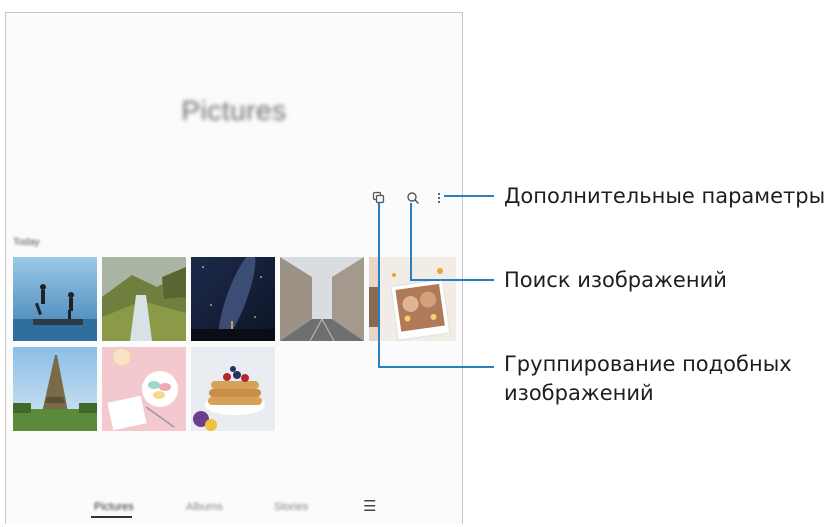  Describe the element at coordinates (648, 364) in the screenshot. I see `callout-group-similar-line1: Группирование подобных` at that location.